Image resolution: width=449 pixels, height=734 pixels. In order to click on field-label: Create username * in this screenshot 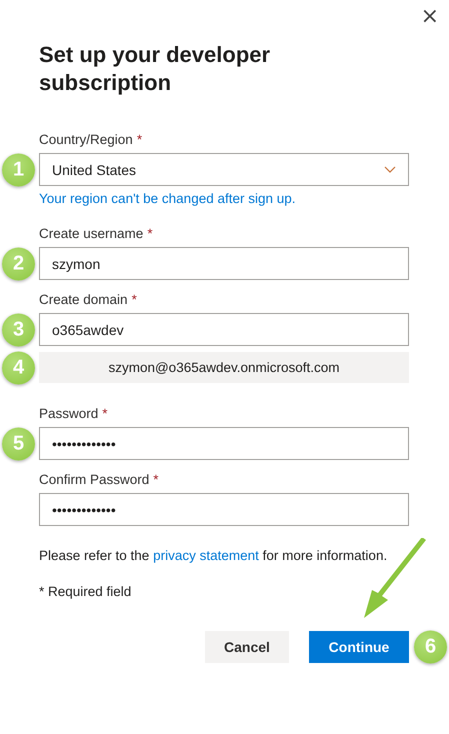, I will do `click(96, 234)`.